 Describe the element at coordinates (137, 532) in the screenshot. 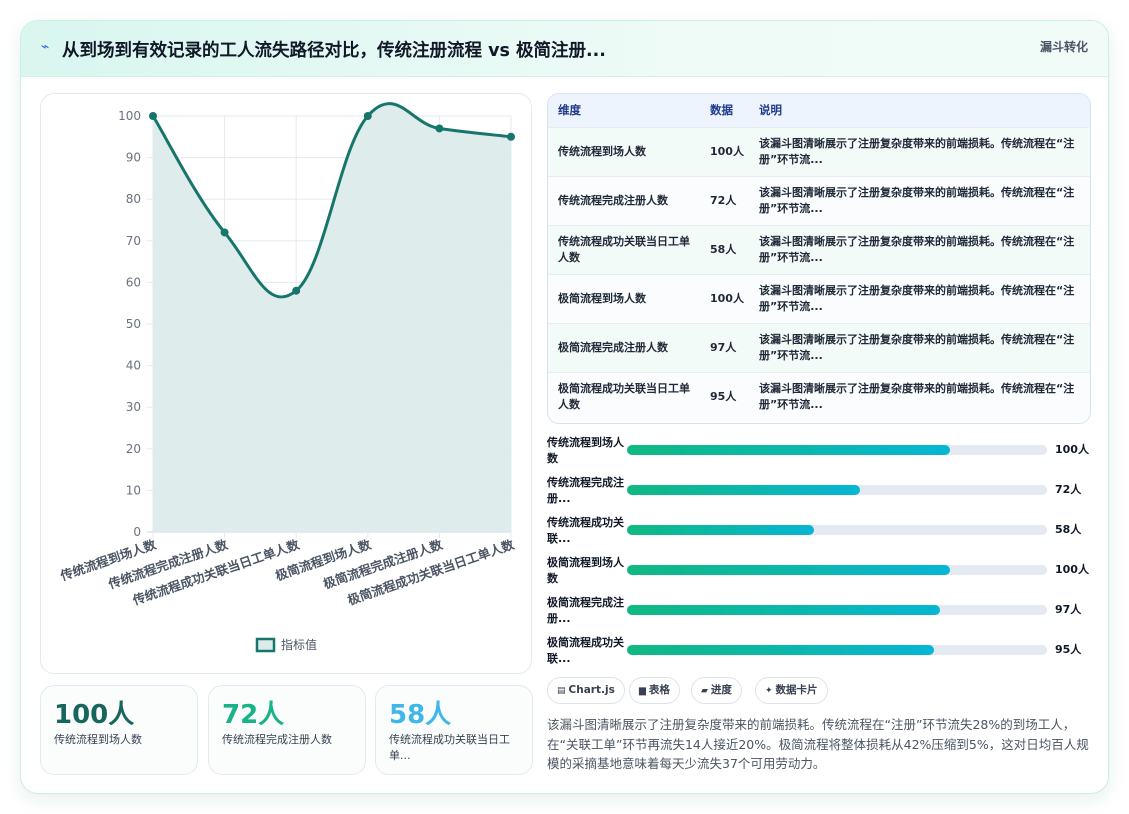

I see `y-tick-label: 0` at that location.